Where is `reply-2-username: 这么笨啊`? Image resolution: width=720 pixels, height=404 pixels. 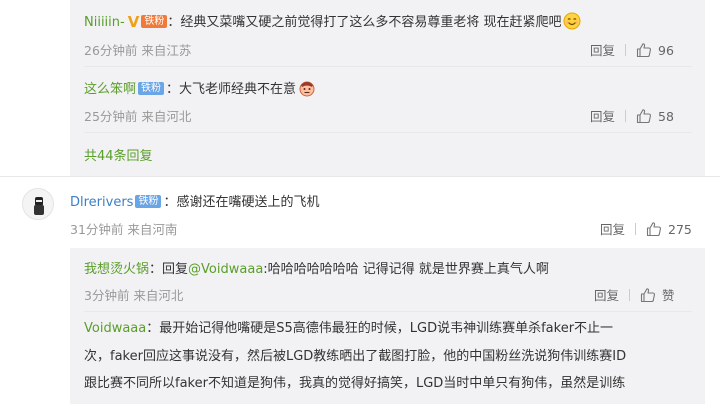 reply-2-username: 这么笨啊 is located at coordinates (110, 89).